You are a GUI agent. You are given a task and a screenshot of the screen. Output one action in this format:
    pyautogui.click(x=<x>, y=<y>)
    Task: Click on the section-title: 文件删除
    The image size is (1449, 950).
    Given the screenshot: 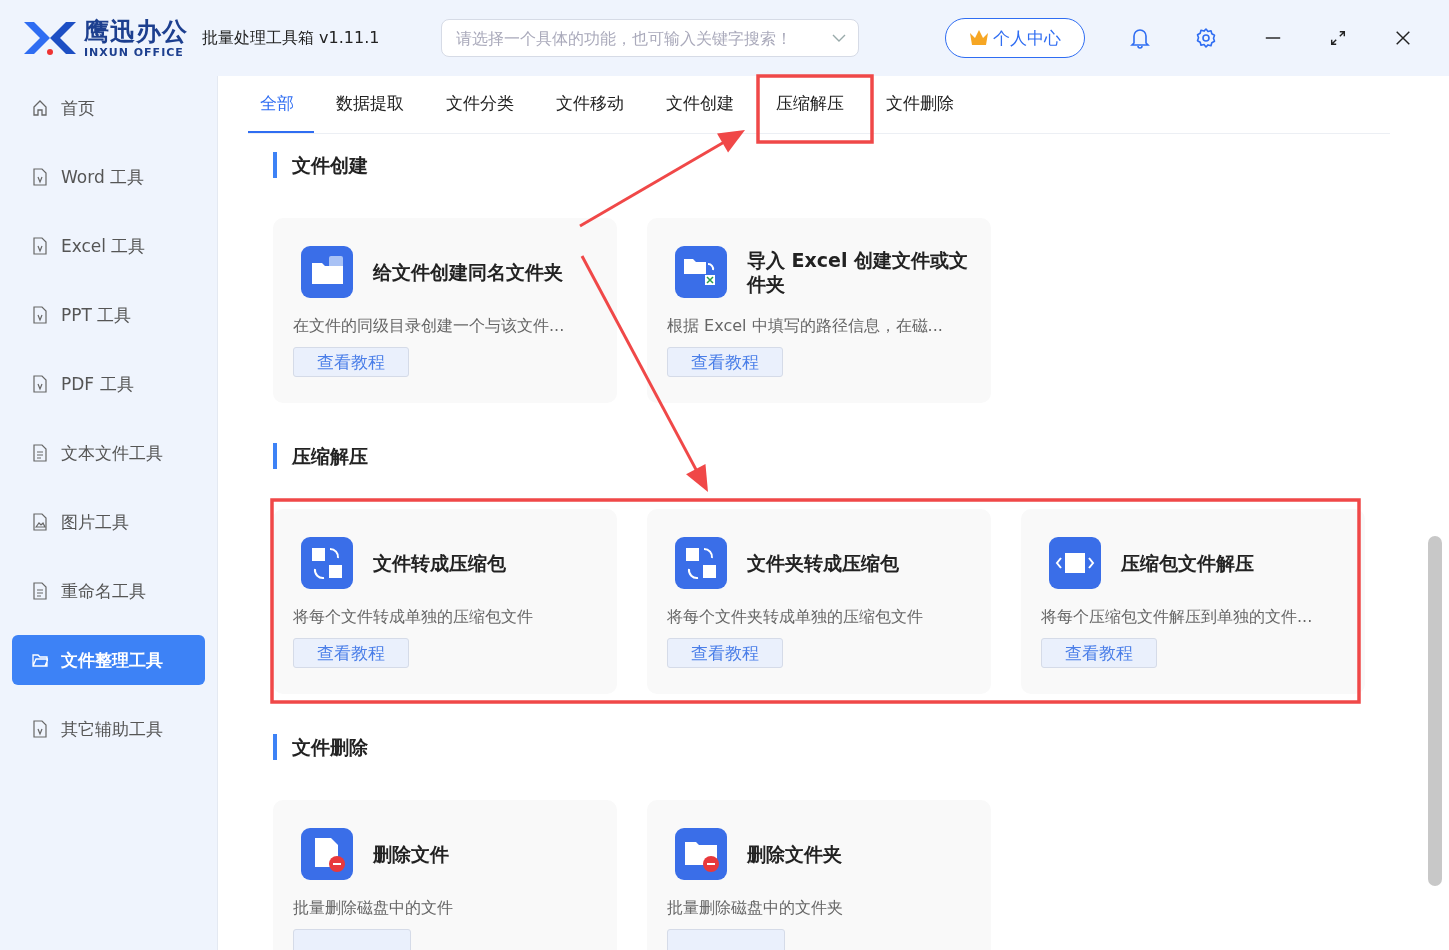 What is the action you would take?
    pyautogui.click(x=831, y=747)
    